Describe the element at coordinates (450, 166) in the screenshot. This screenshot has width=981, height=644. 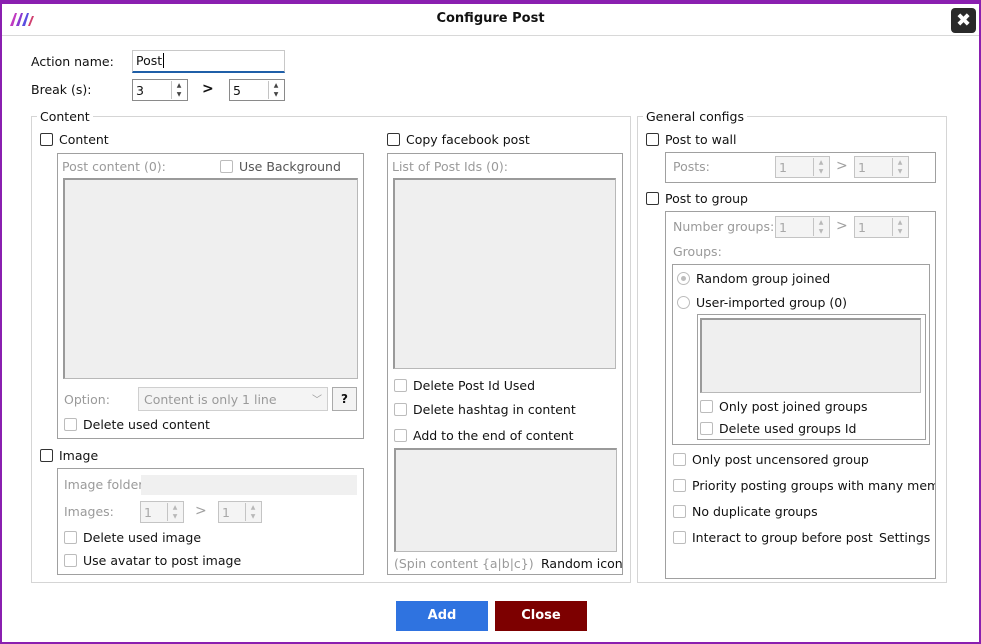
I see `list-post-ids-label: List of Post Ids (0):` at that location.